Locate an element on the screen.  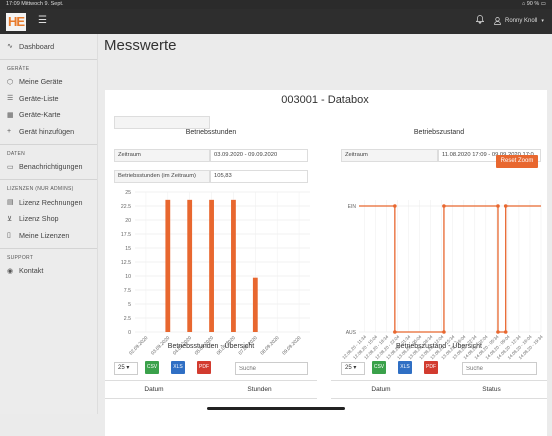
sidebar-item-geraete-karte: ▦ Geräte-Karte is located at coordinates (48, 115).